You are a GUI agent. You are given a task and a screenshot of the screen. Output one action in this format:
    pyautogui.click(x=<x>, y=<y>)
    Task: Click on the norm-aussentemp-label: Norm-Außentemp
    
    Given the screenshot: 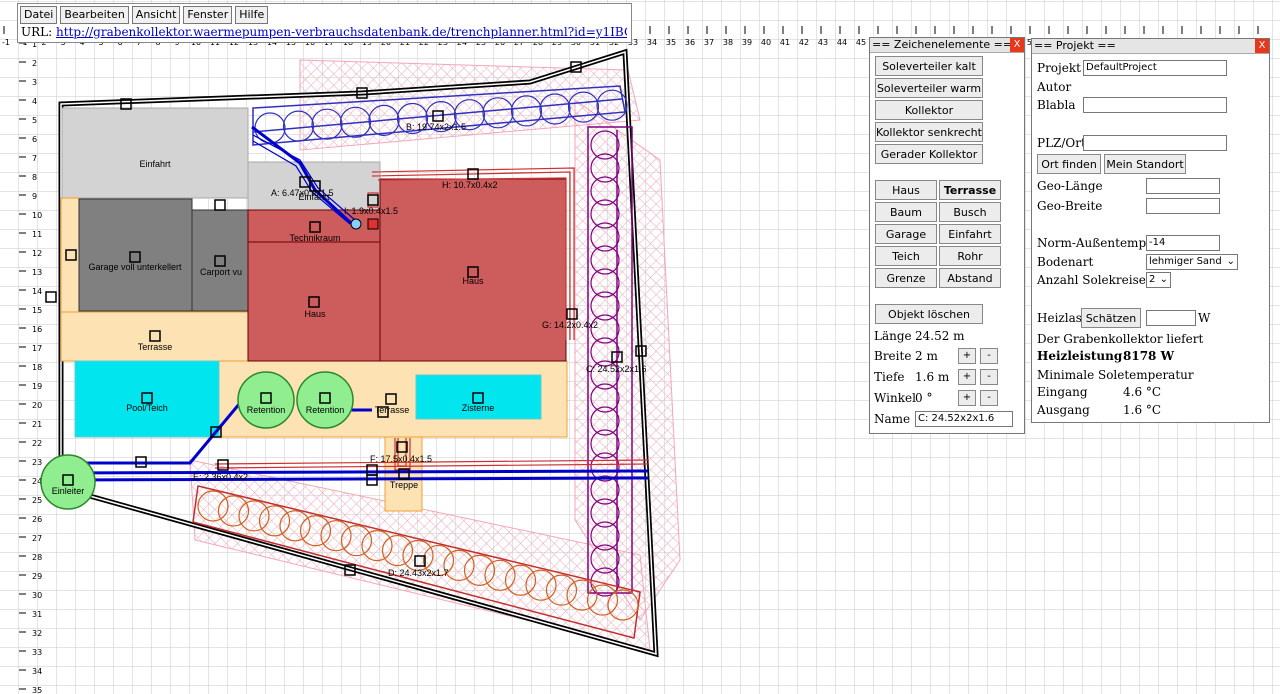 What is the action you would take?
    pyautogui.click(x=1092, y=243)
    